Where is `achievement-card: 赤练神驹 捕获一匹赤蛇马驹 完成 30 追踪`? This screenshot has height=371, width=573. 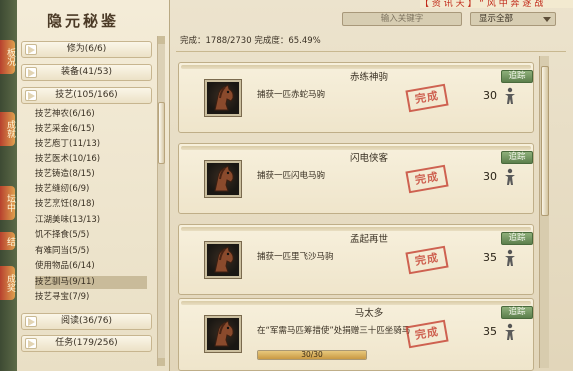
achievement-card: 赤练神驹 捕获一匹赤蛇马驹 完成 30 追踪 is located at coordinates (356, 97).